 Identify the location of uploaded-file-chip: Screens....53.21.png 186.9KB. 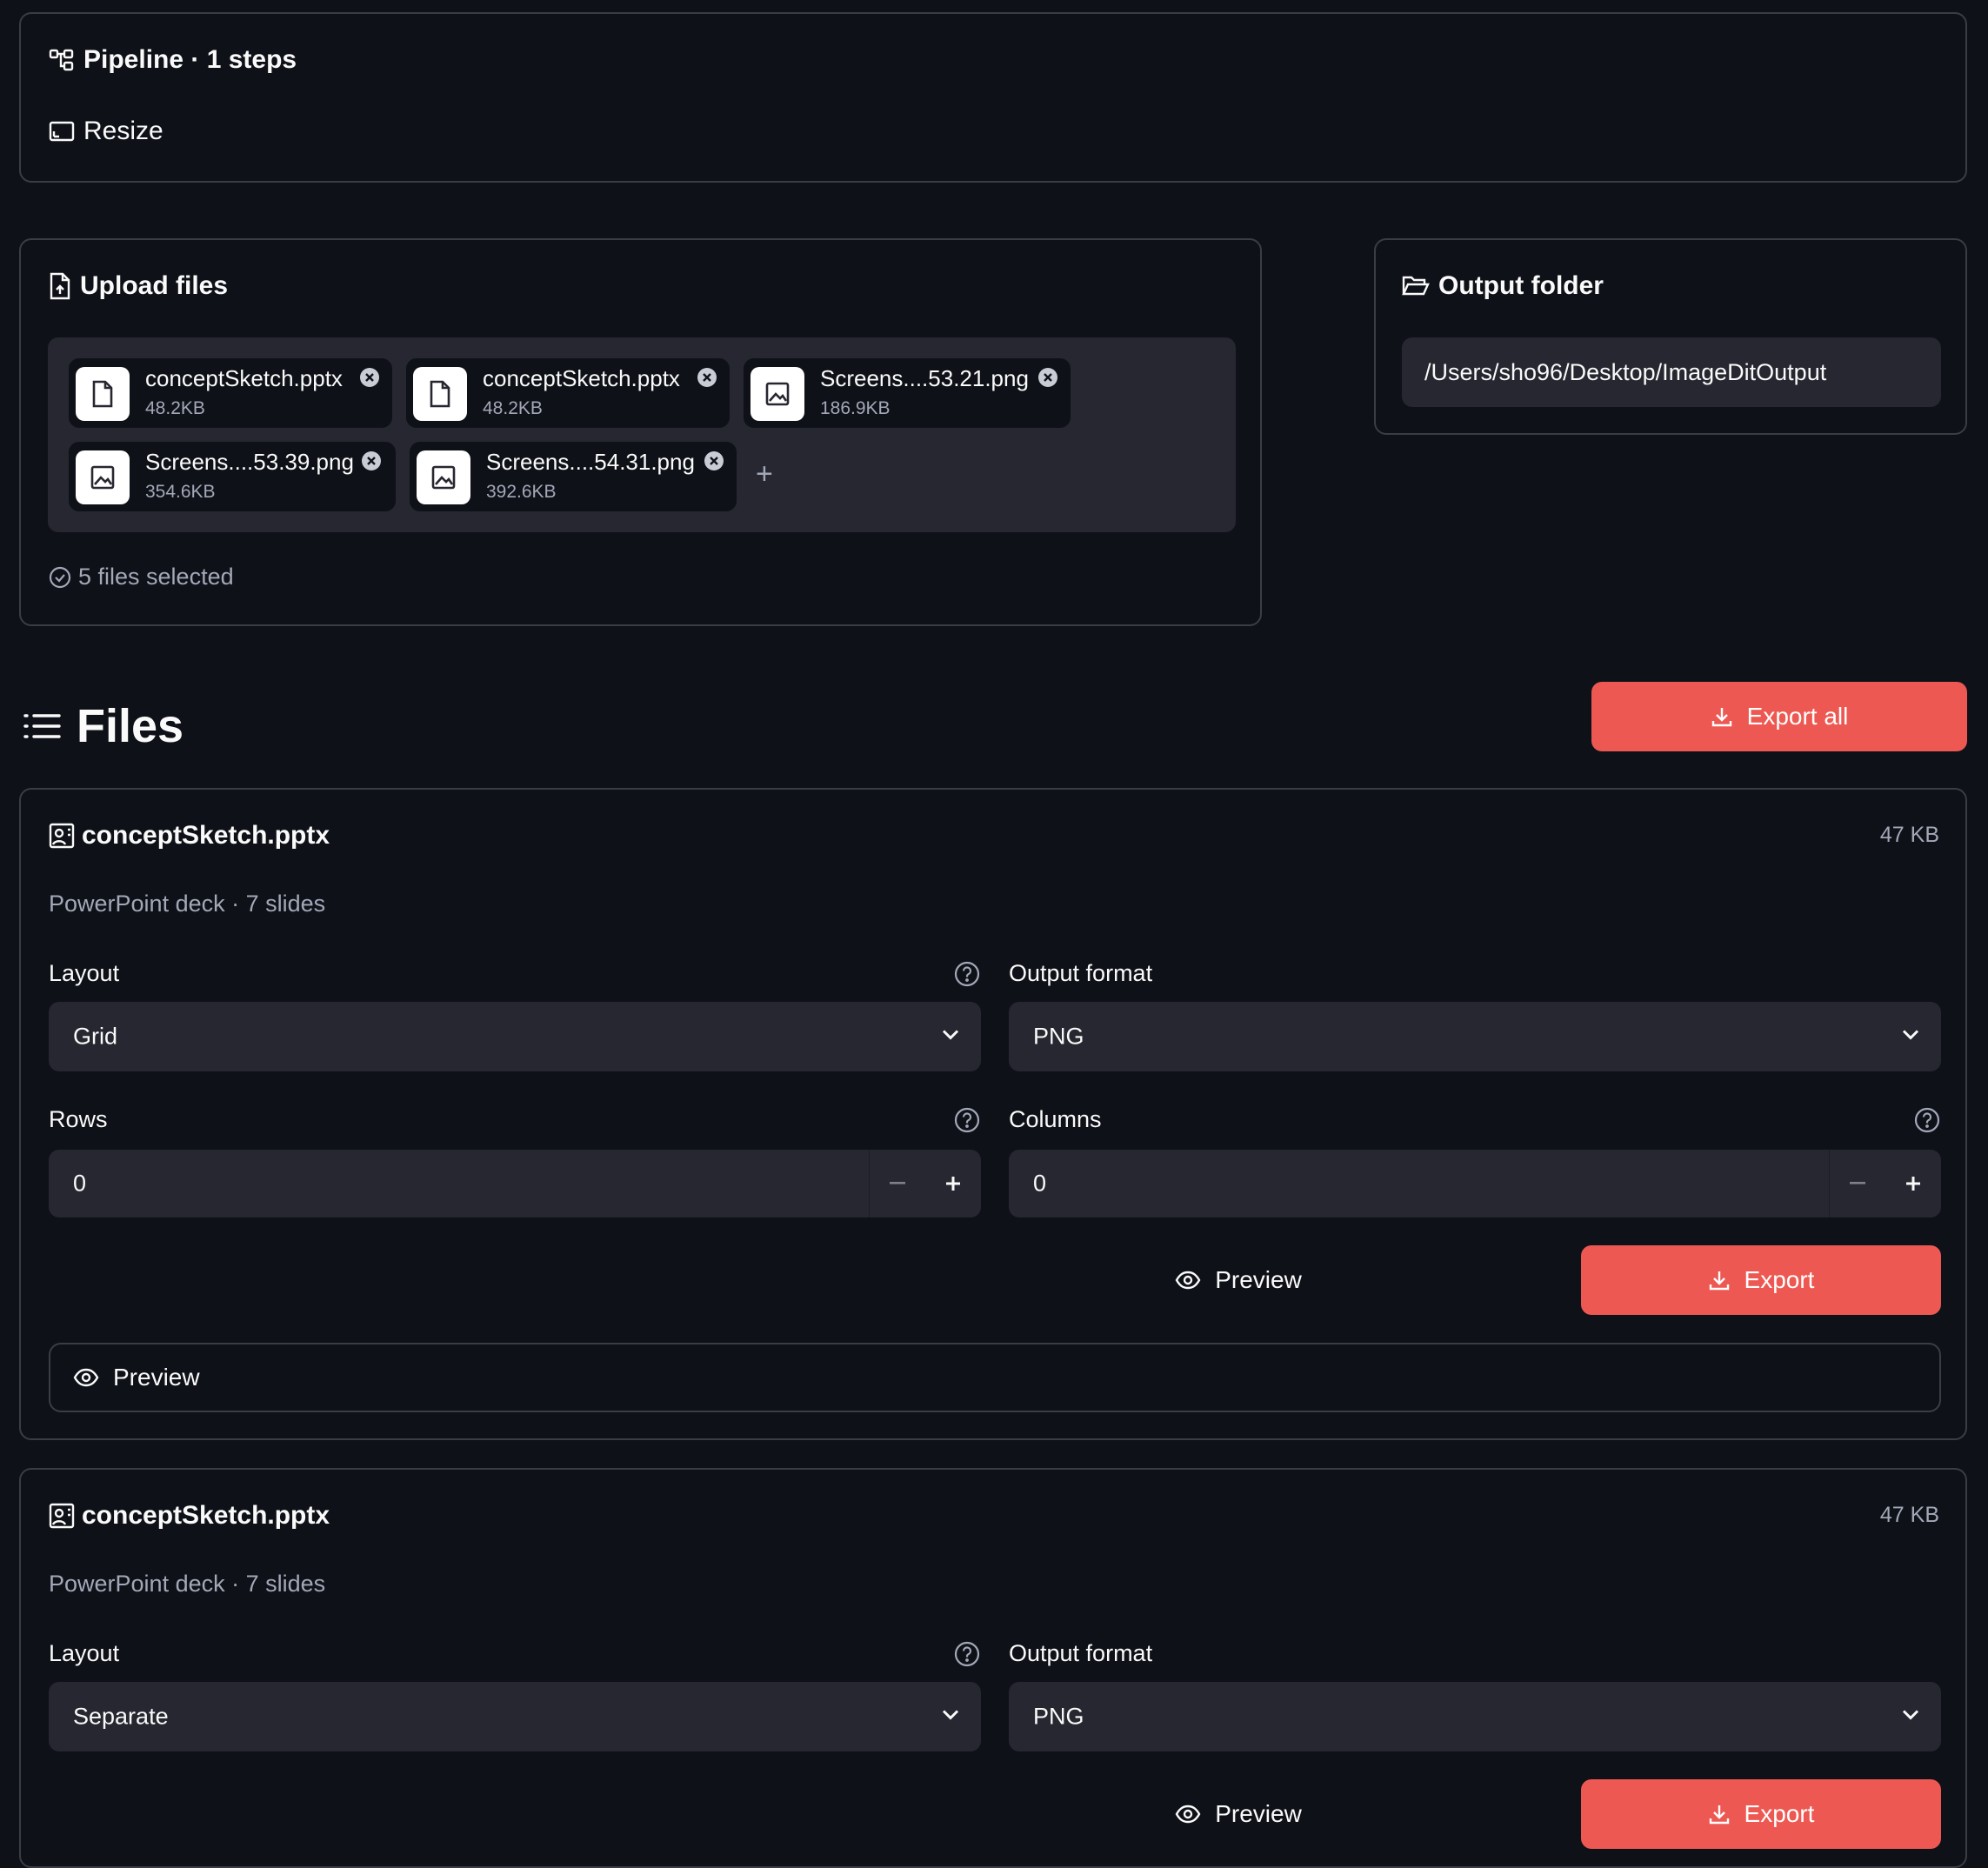
(907, 393).